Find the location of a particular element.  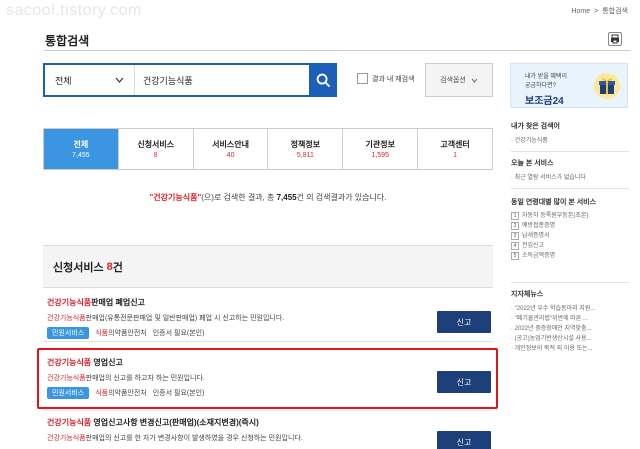

item-title-text: 영업신고사항 변경신고(판매업)(소재지변경)(즉시) is located at coordinates (175, 422).